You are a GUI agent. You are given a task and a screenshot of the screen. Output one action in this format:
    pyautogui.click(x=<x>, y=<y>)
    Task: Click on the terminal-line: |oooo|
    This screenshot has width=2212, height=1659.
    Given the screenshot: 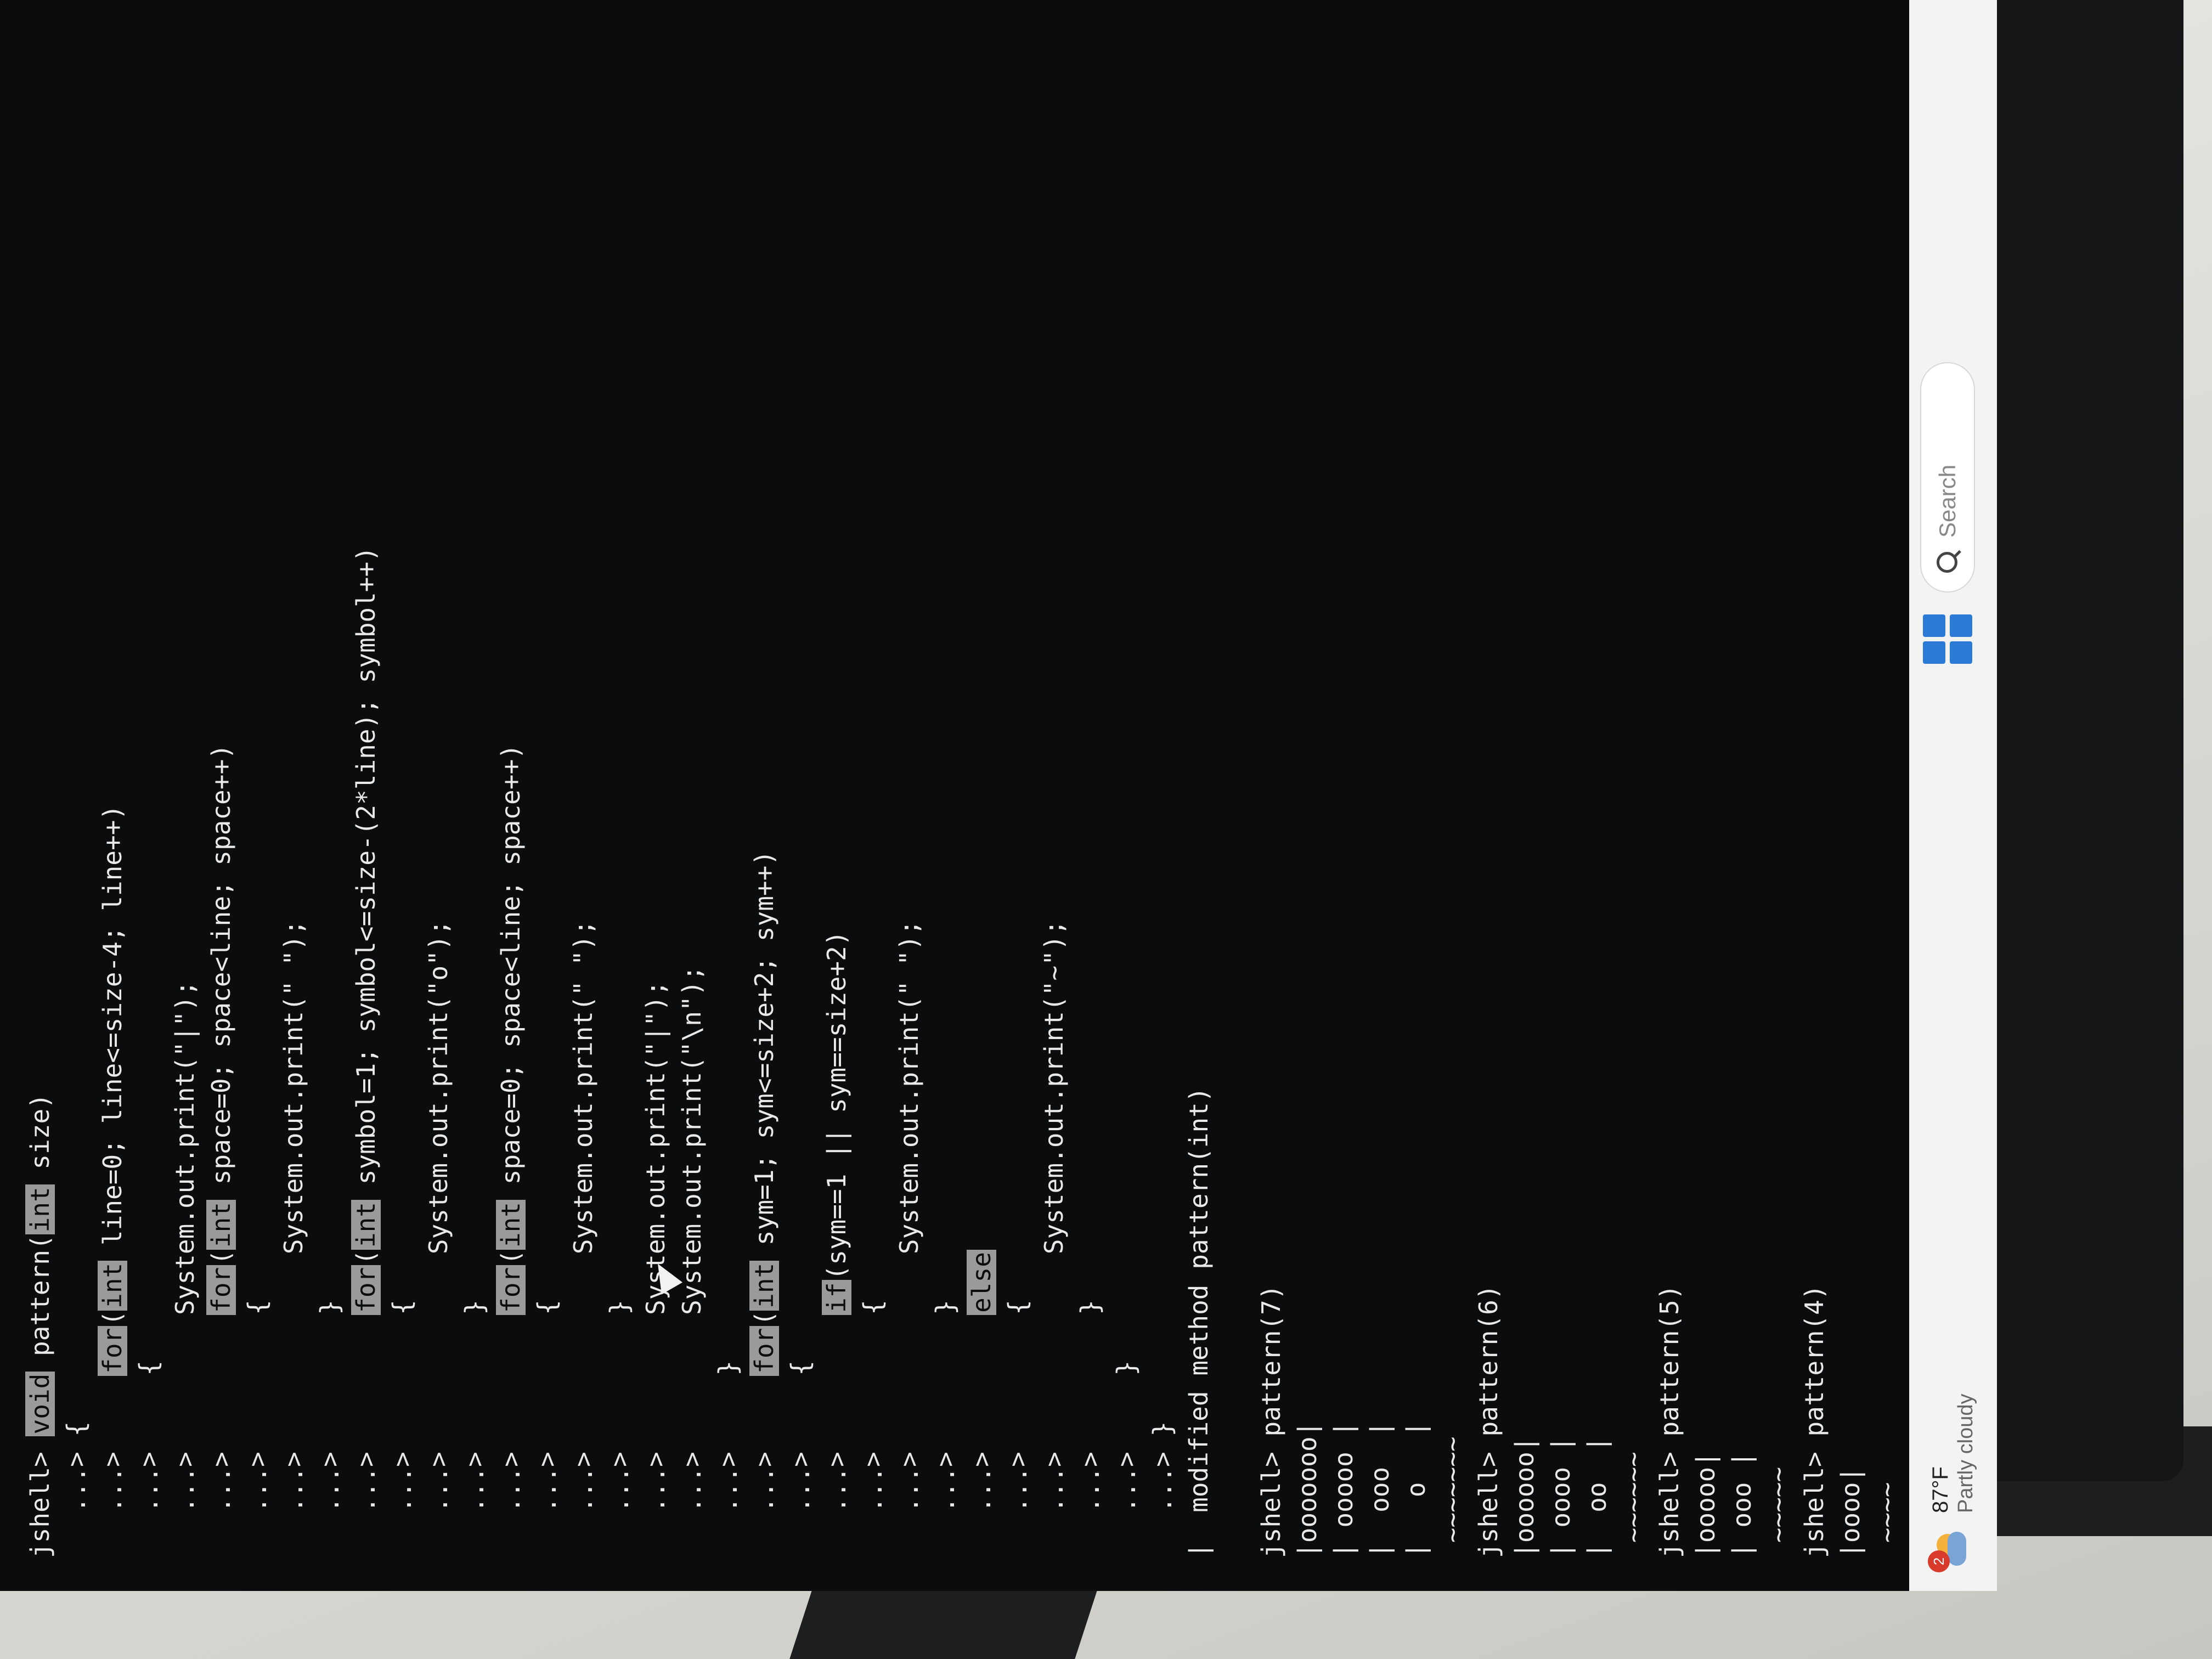 What is the action you would take?
    pyautogui.click(x=1850, y=795)
    